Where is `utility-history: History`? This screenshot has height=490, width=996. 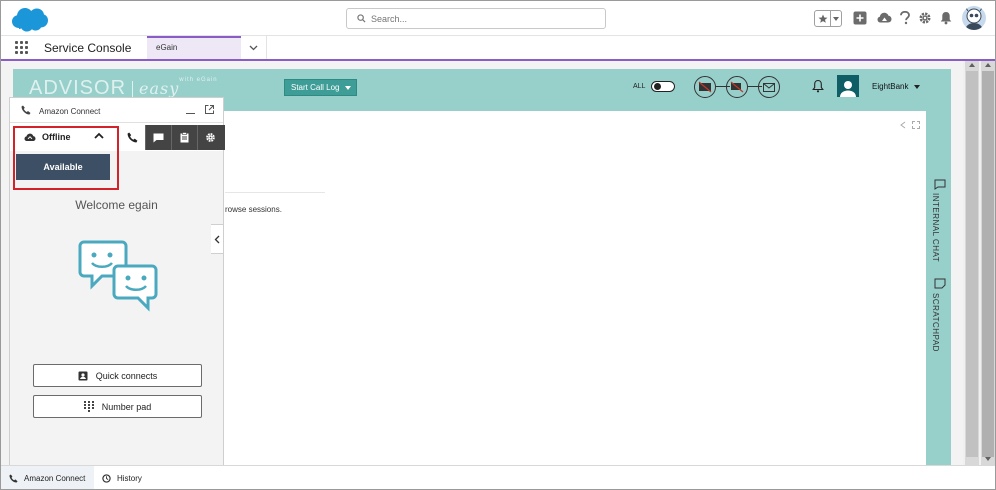
utility-history: History is located at coordinates (129, 477).